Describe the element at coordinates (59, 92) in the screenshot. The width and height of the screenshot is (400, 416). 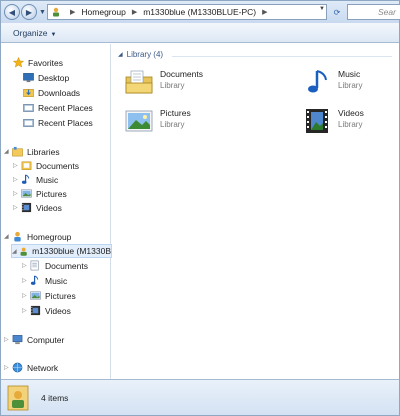
I see `nav-item-label: Downloads` at that location.